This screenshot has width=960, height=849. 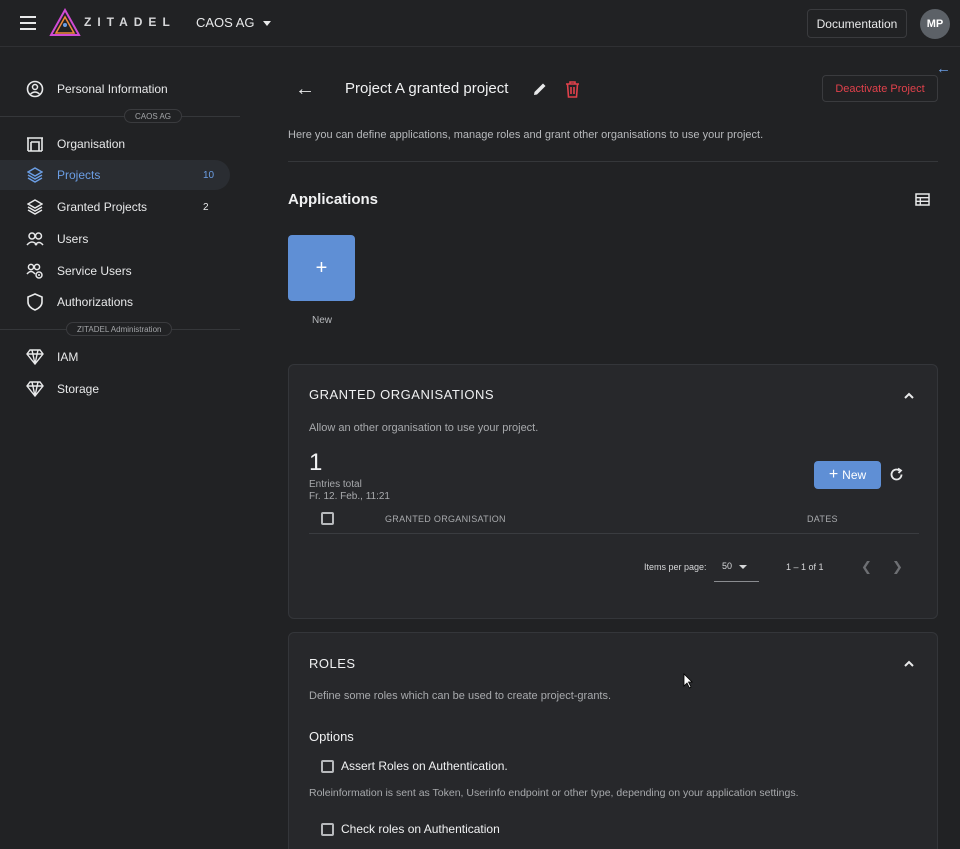 What do you see at coordinates (333, 199) in the screenshot?
I see `applications-title: Applications` at bounding box center [333, 199].